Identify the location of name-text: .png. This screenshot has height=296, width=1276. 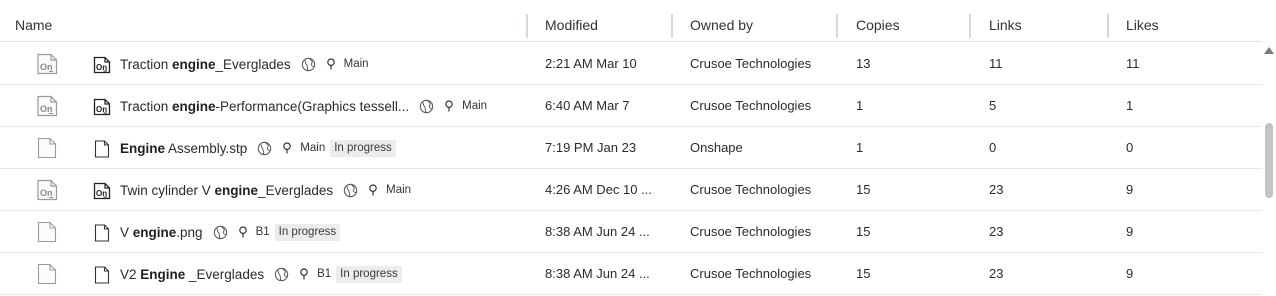
(189, 232).